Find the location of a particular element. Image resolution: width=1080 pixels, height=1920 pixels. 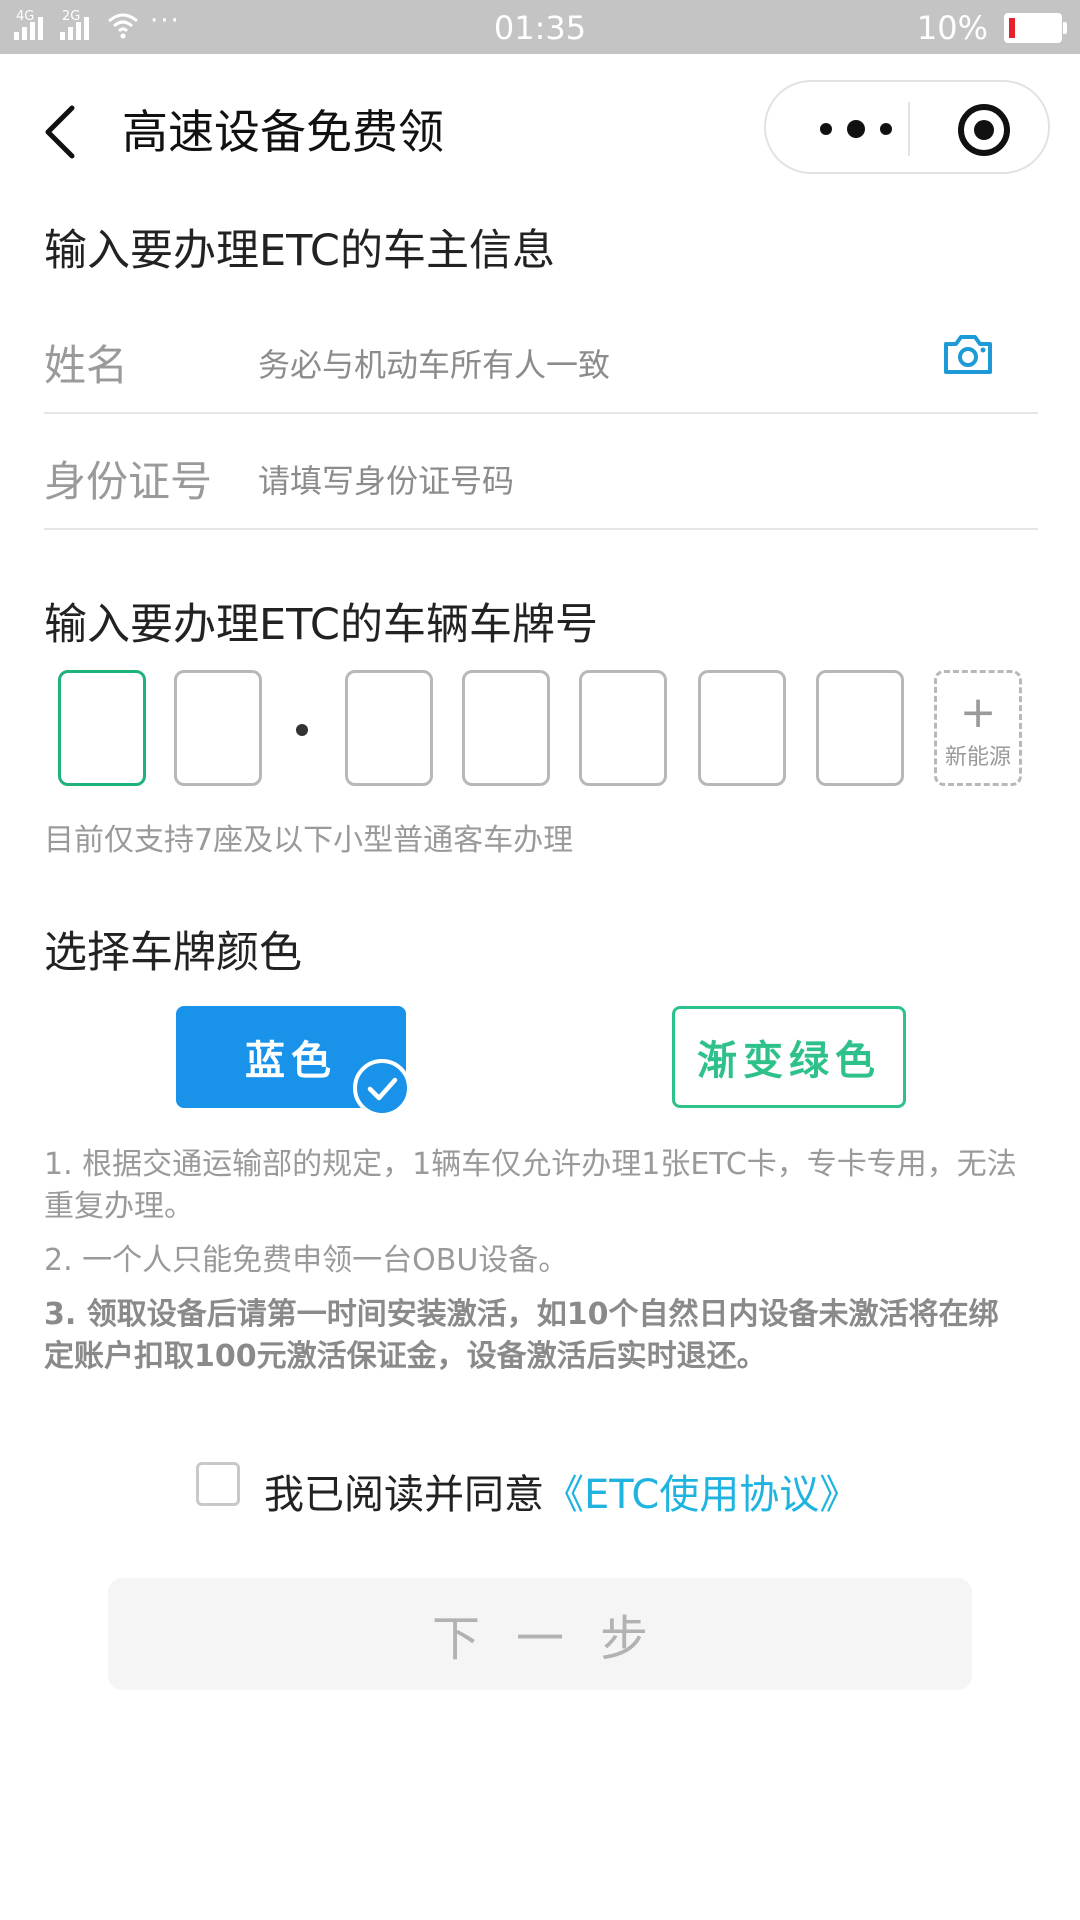

new-energy-plate-button: + 新能源 is located at coordinates (978, 728).